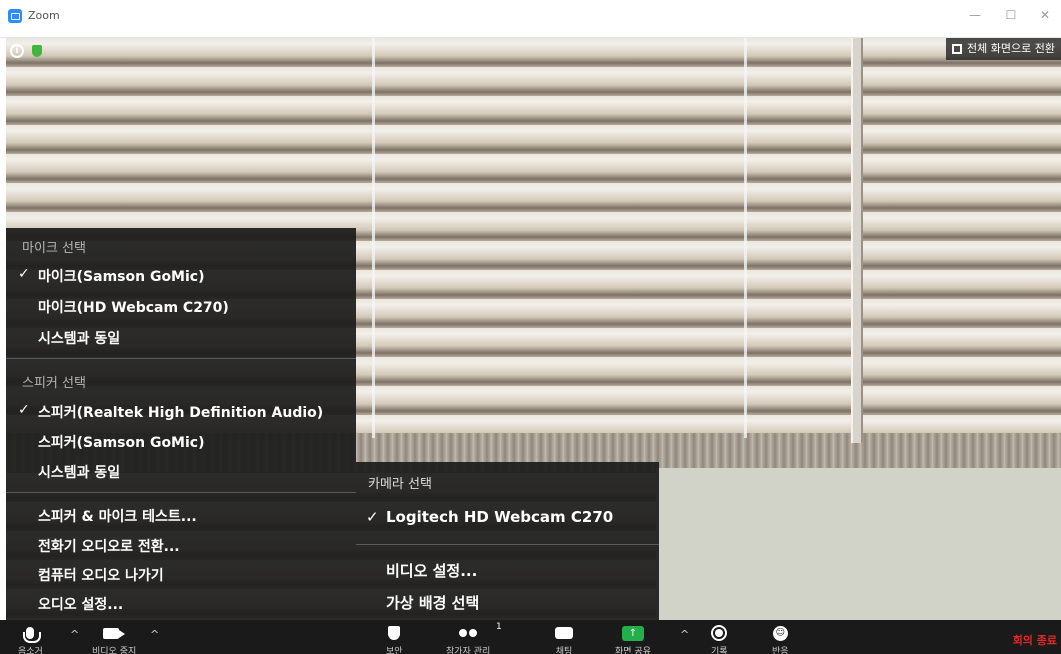 Image resolution: width=1061 pixels, height=654 pixels. I want to click on speaker-option-realtek: ✓ 스피커(Realtek High Definition Audio), so click(171, 412).